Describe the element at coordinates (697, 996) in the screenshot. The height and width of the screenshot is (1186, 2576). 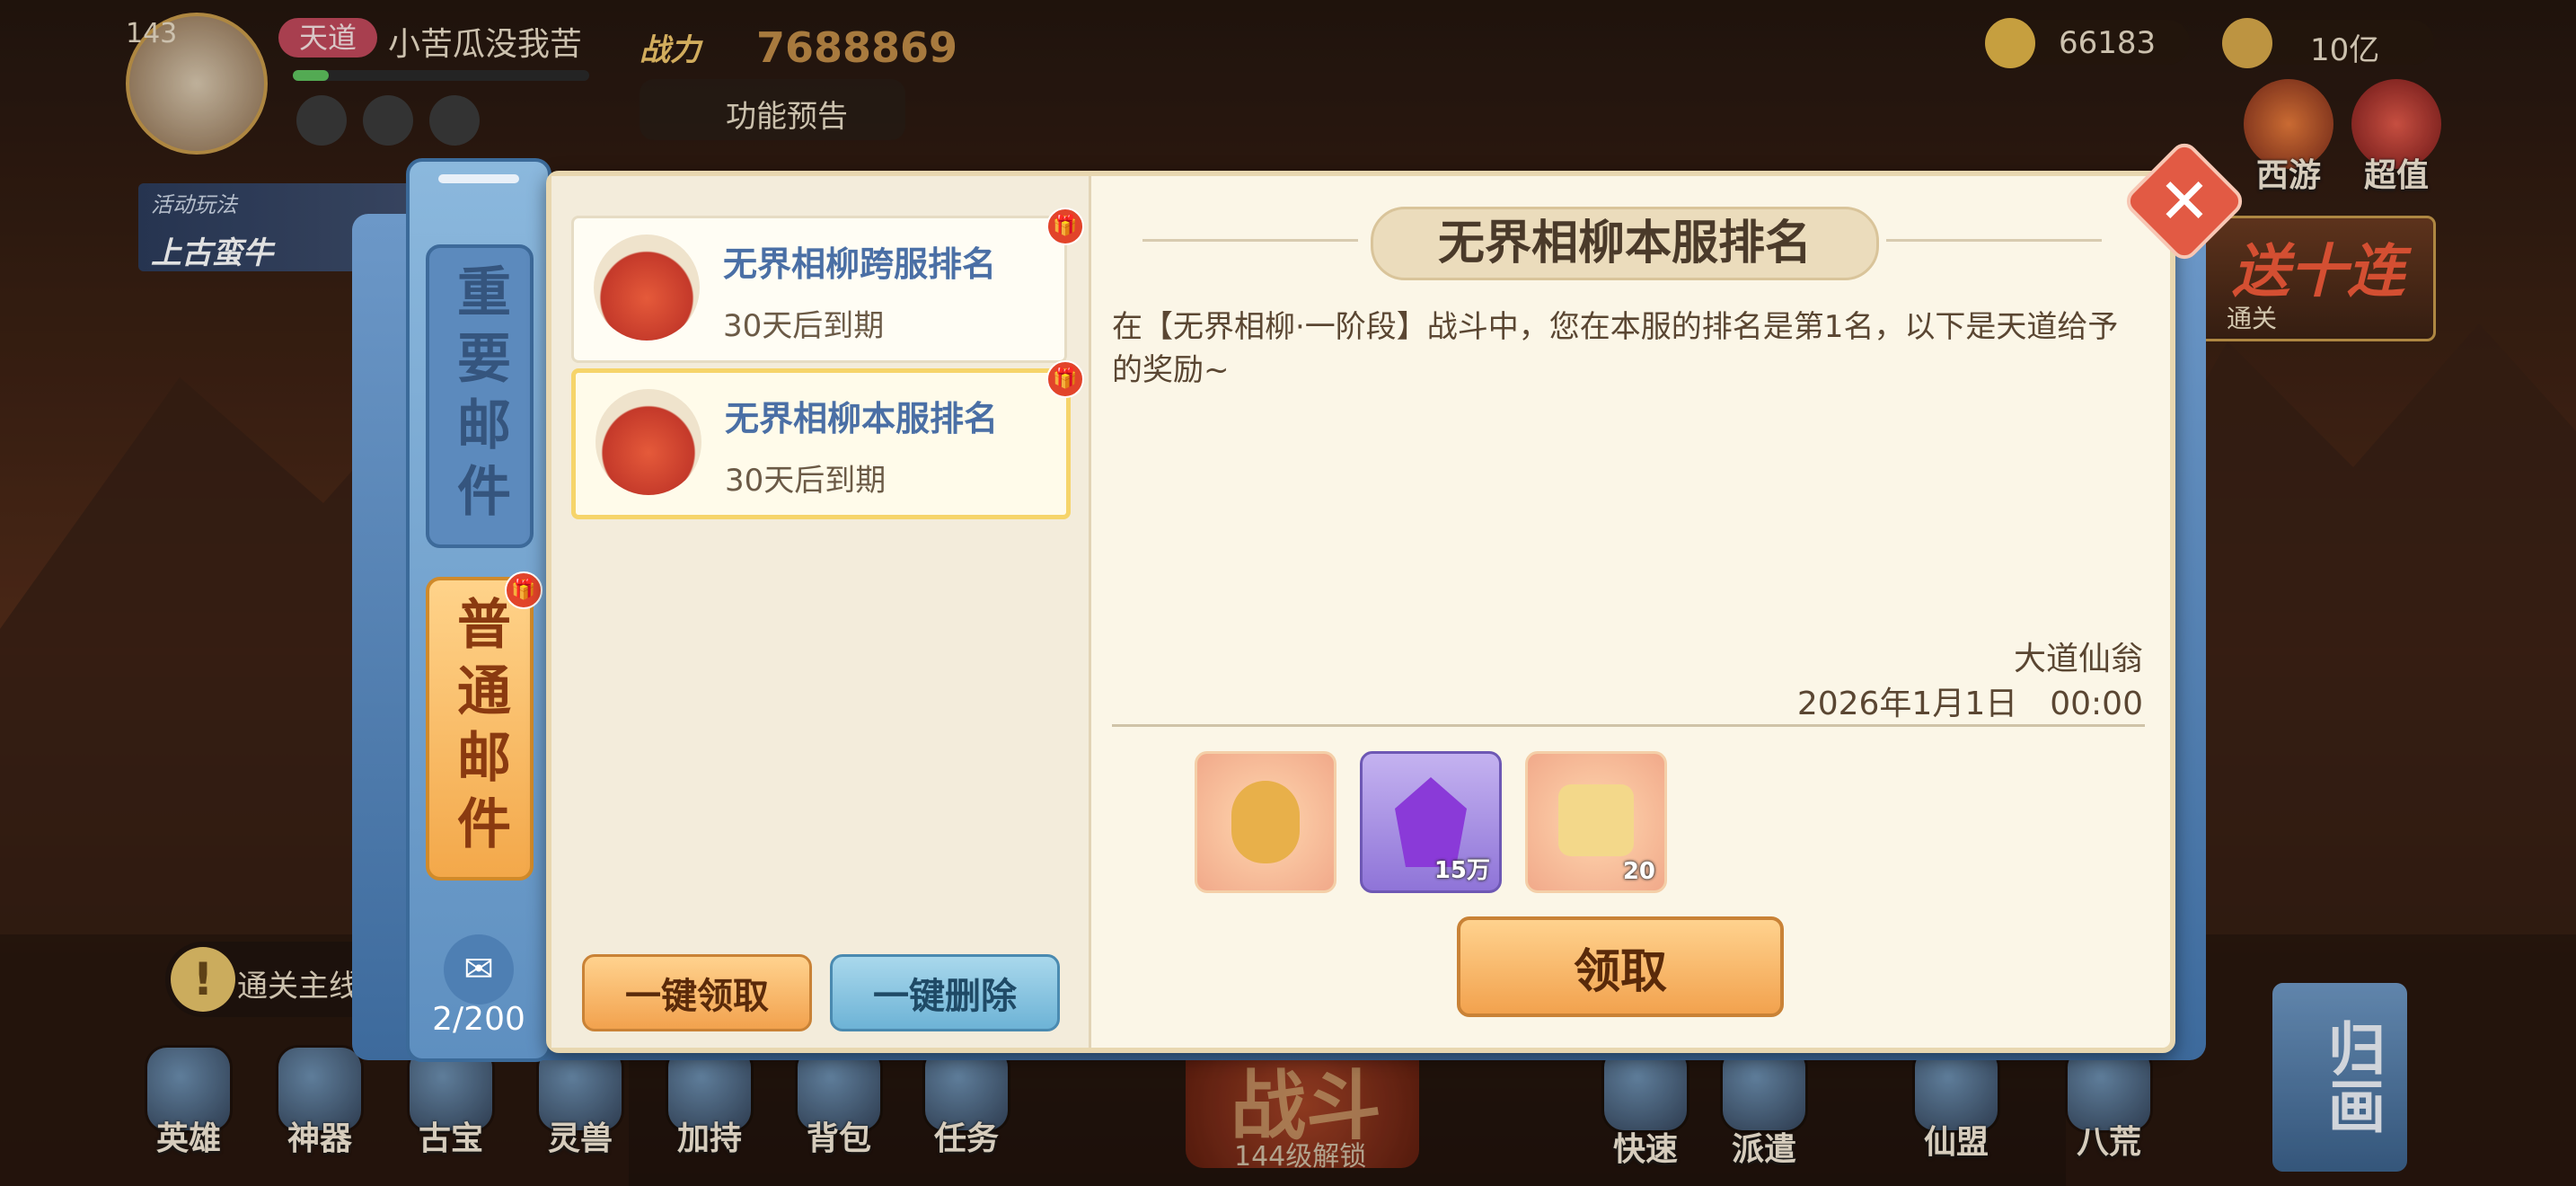
I see `claim-all-label: 一键领取` at that location.